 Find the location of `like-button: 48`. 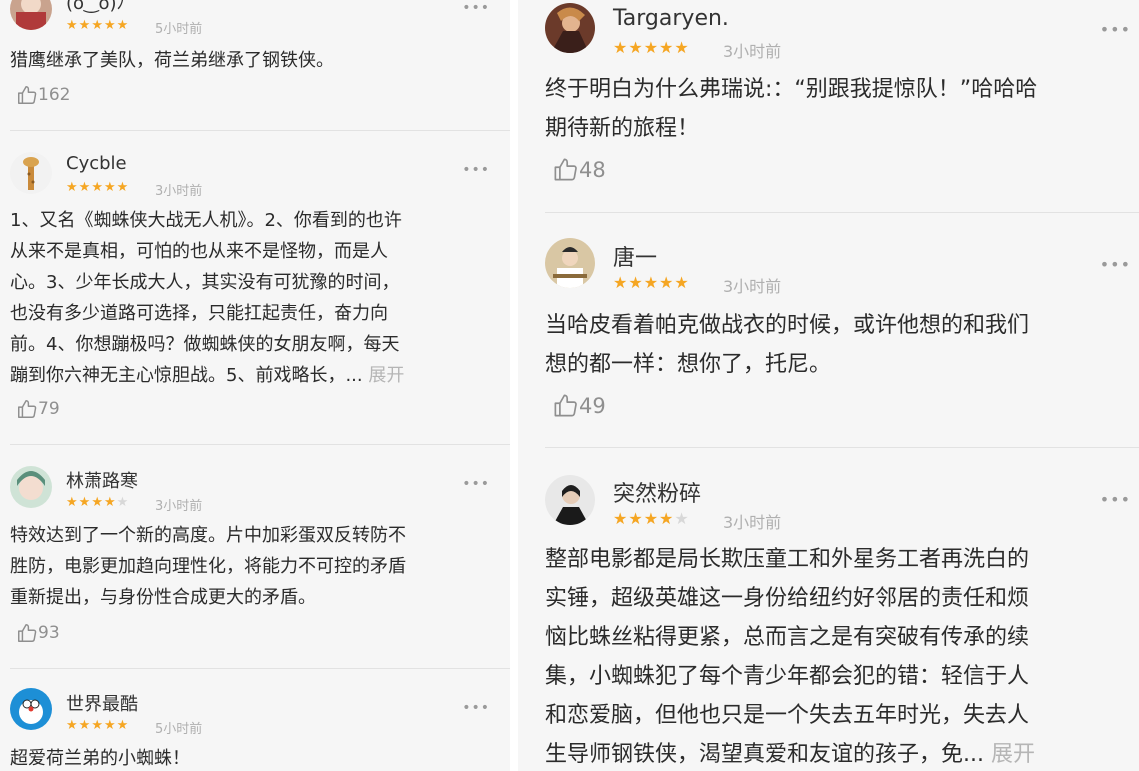

like-button: 48 is located at coordinates (579, 169).